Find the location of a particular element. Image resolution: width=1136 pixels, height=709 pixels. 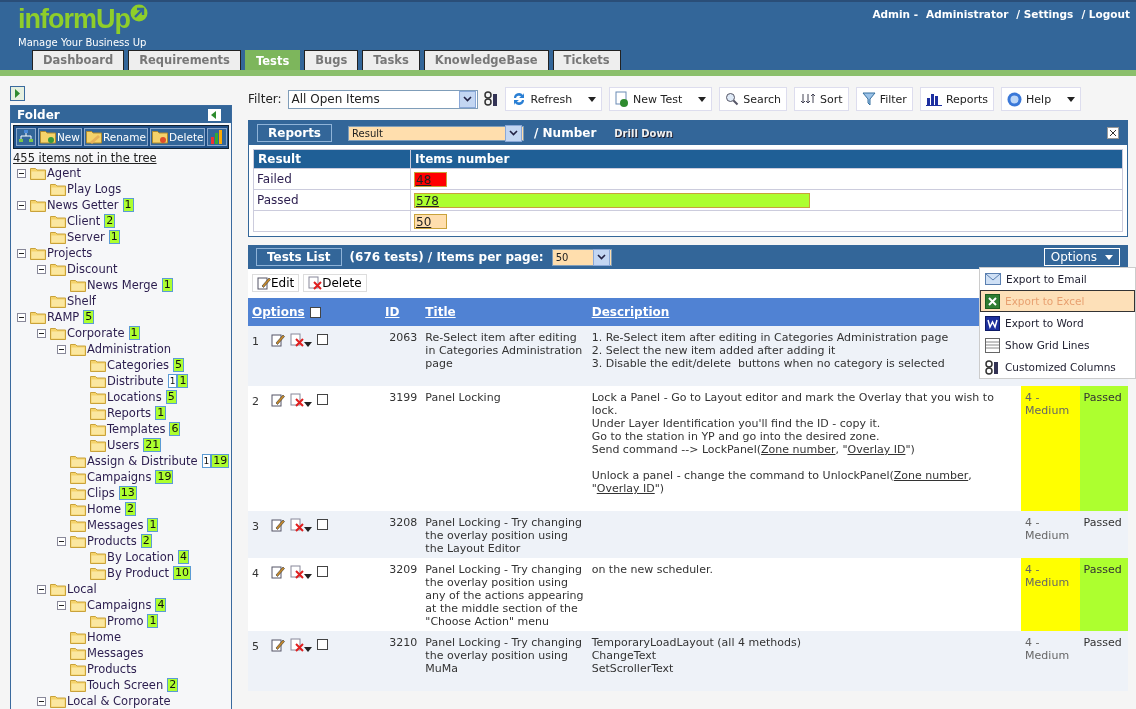

toolbar-button: Rename is located at coordinates (115, 137).